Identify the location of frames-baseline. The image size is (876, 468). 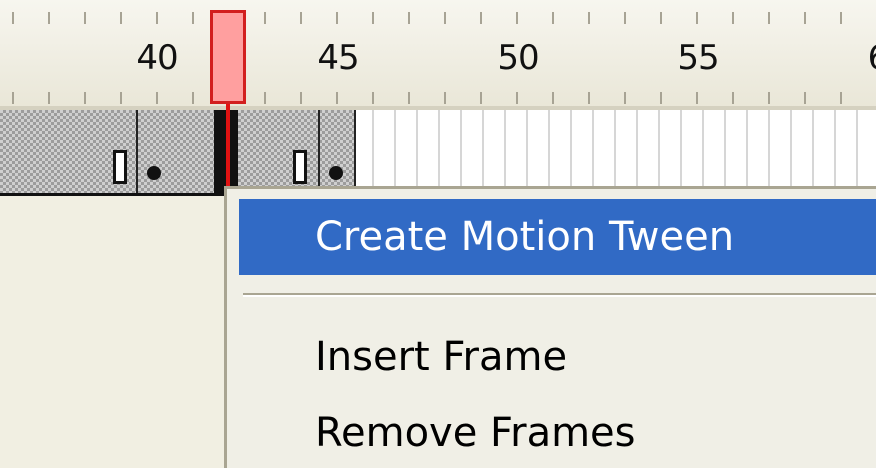
(113, 194).